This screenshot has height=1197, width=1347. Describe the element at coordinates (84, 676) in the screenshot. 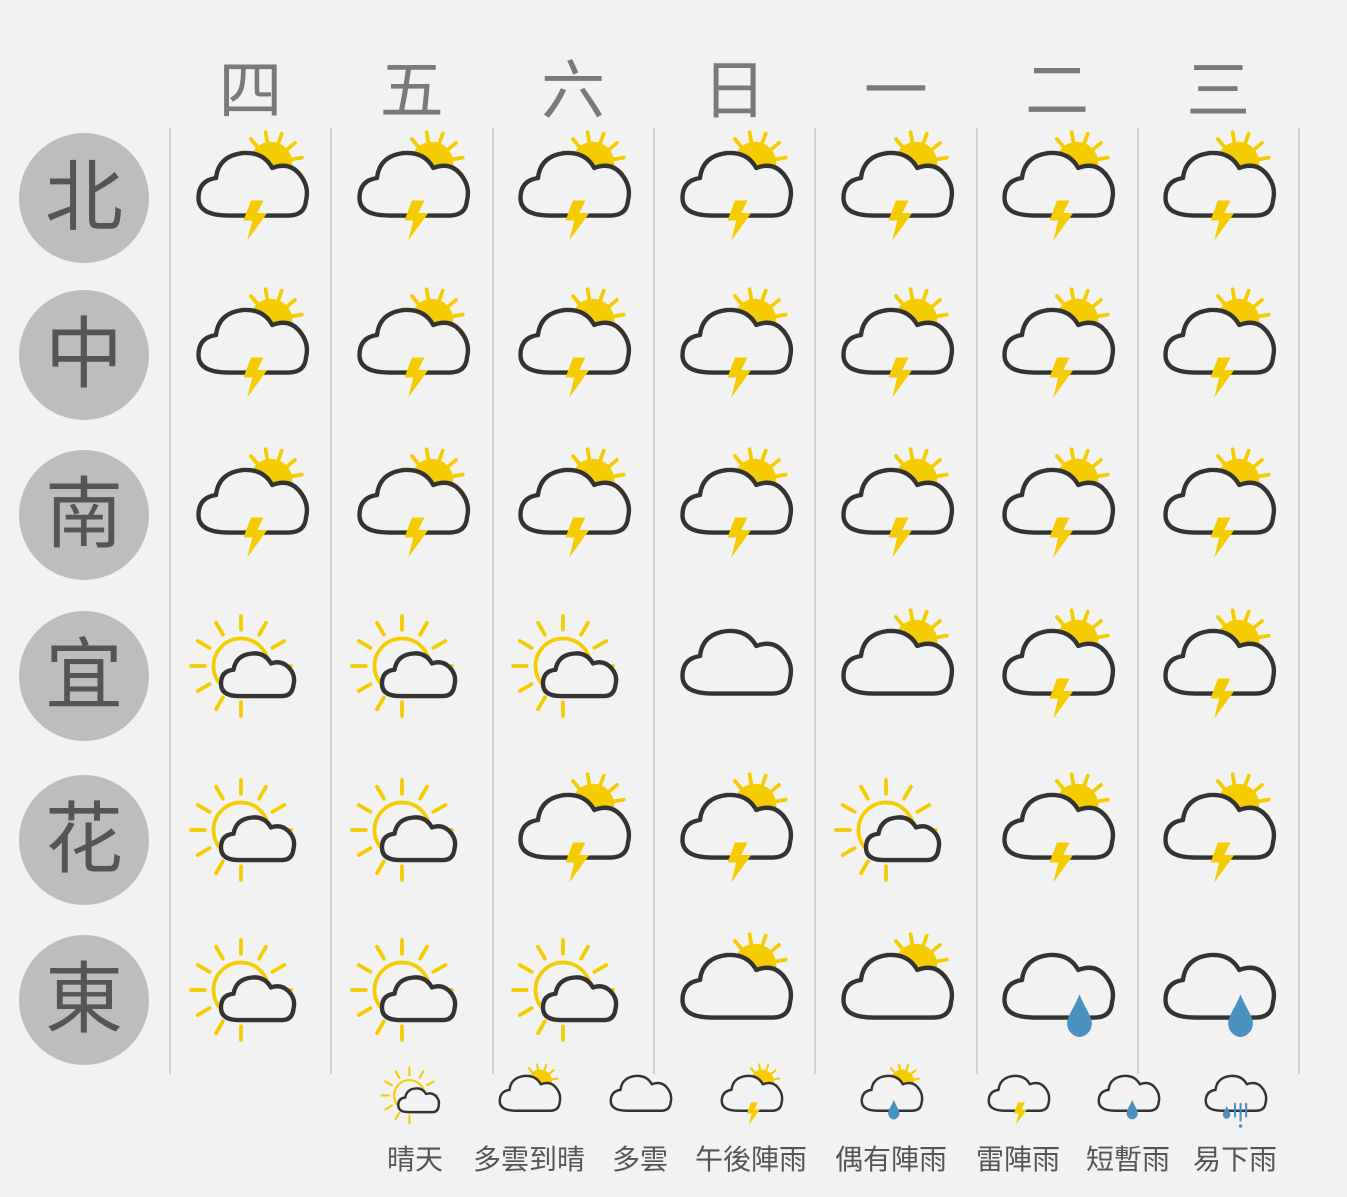

I see `region-label: 宜` at that location.